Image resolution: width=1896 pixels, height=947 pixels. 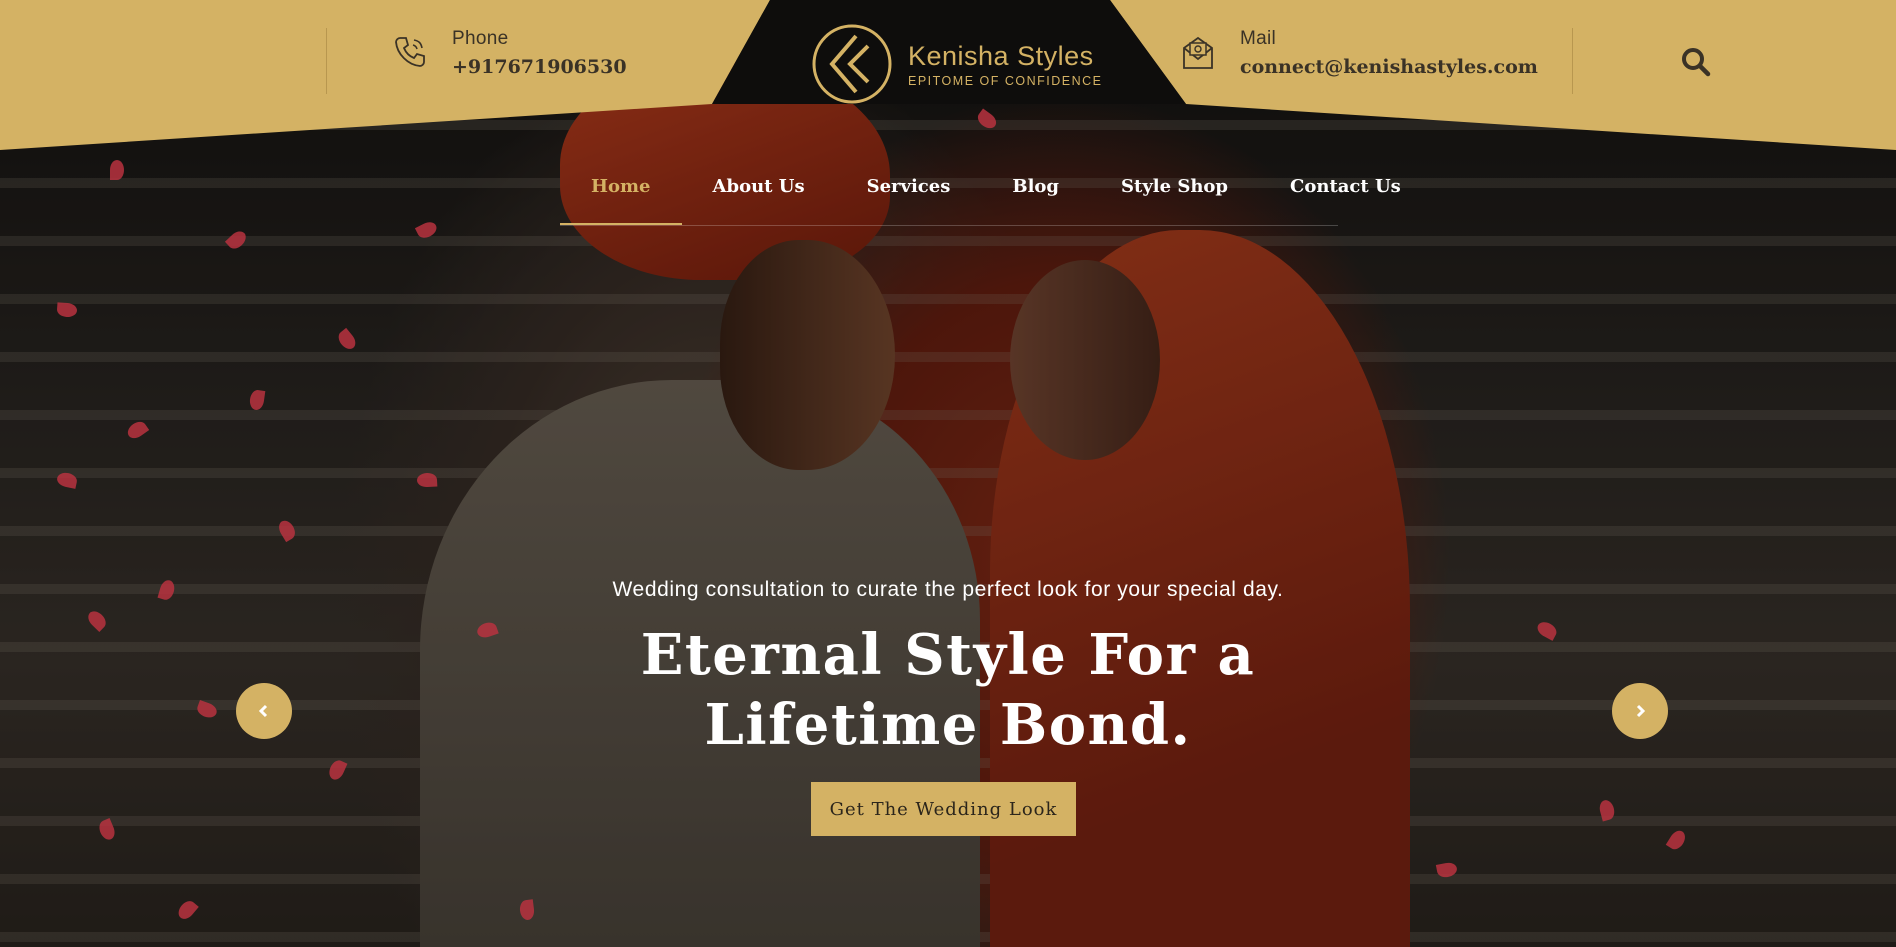 I want to click on logo-title: Kenisha Styles, so click(x=1001, y=55).